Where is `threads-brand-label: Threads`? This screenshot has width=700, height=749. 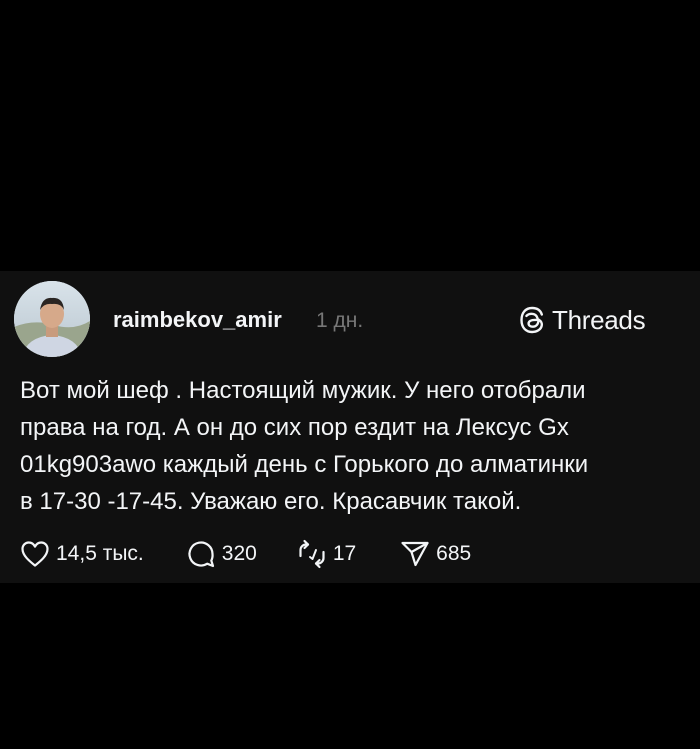 threads-brand-label: Threads is located at coordinates (599, 320).